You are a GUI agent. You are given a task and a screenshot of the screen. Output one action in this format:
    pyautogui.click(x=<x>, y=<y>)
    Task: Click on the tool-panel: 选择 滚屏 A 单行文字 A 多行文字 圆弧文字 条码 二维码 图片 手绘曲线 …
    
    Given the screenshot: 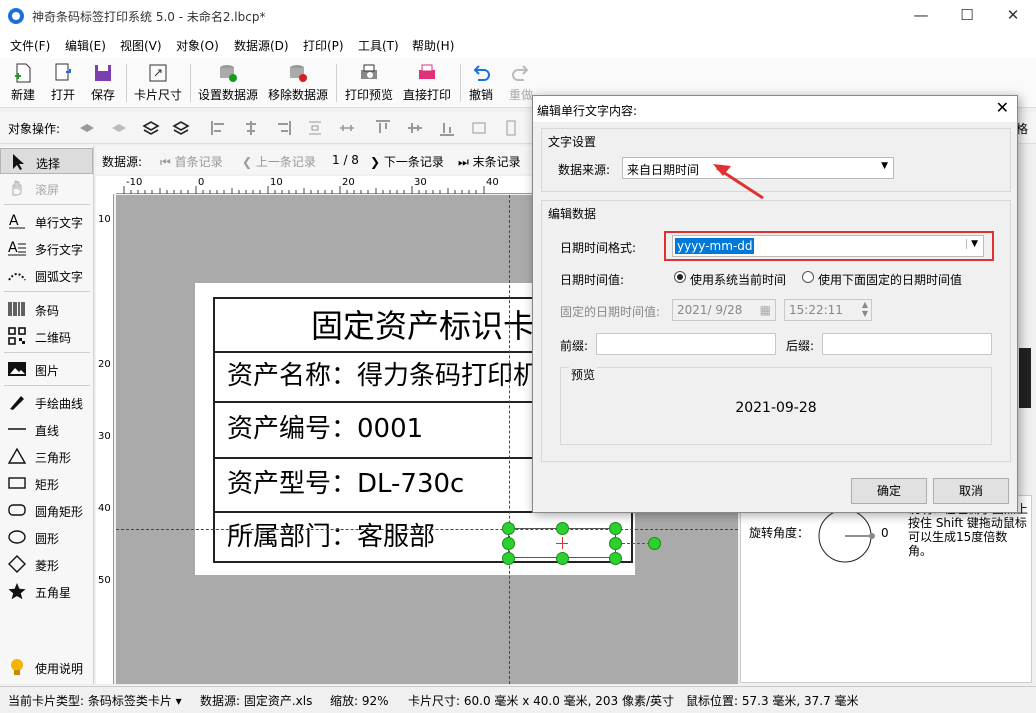 What is the action you would take?
    pyautogui.click(x=47, y=415)
    